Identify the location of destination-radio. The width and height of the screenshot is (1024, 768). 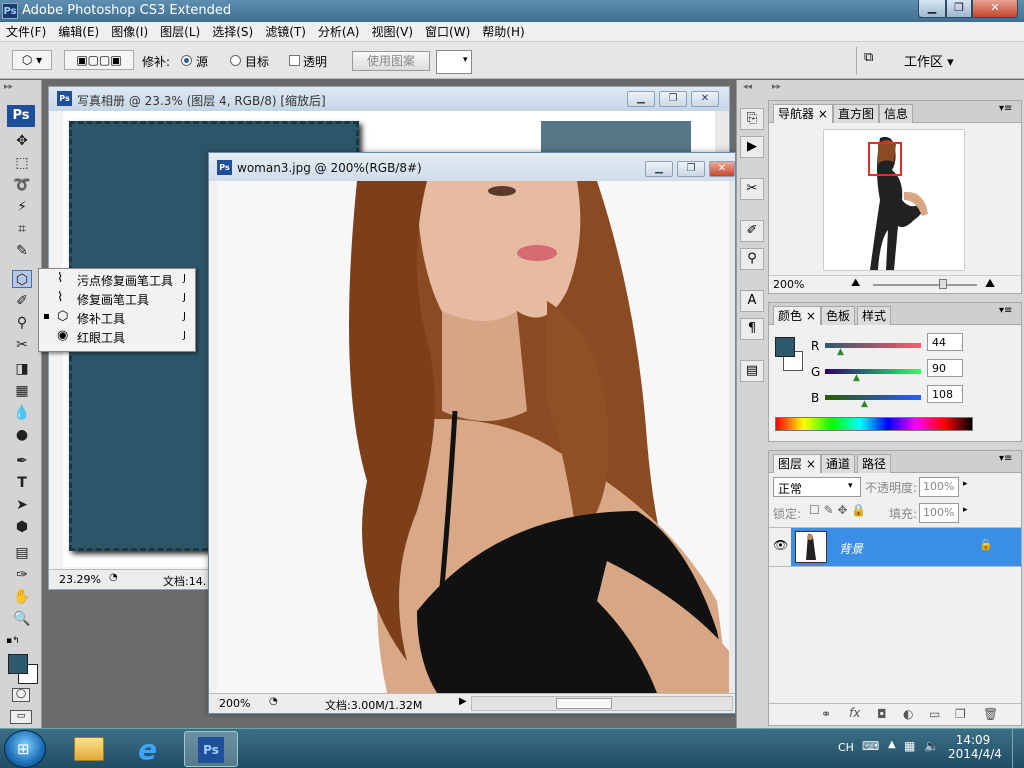
(235, 60).